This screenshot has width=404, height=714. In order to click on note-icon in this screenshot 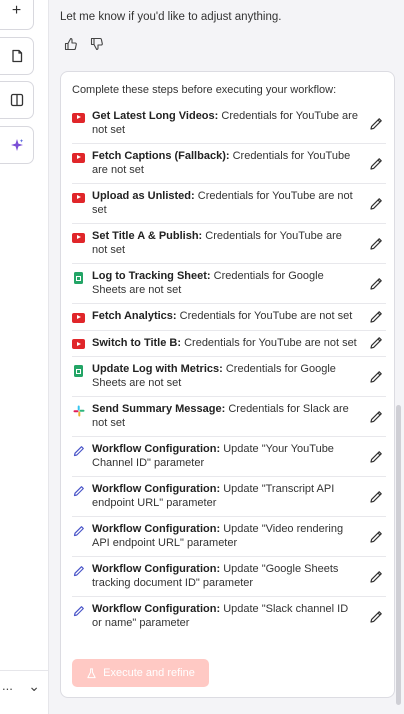, I will do `click(16, 56)`.